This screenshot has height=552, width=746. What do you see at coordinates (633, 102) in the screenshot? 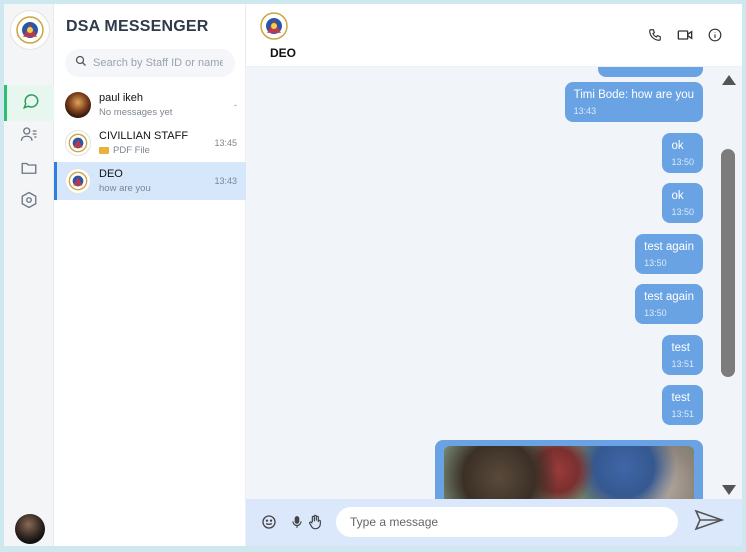
I see `message-bubble: Timi Bode: how are you 13:43` at bounding box center [633, 102].